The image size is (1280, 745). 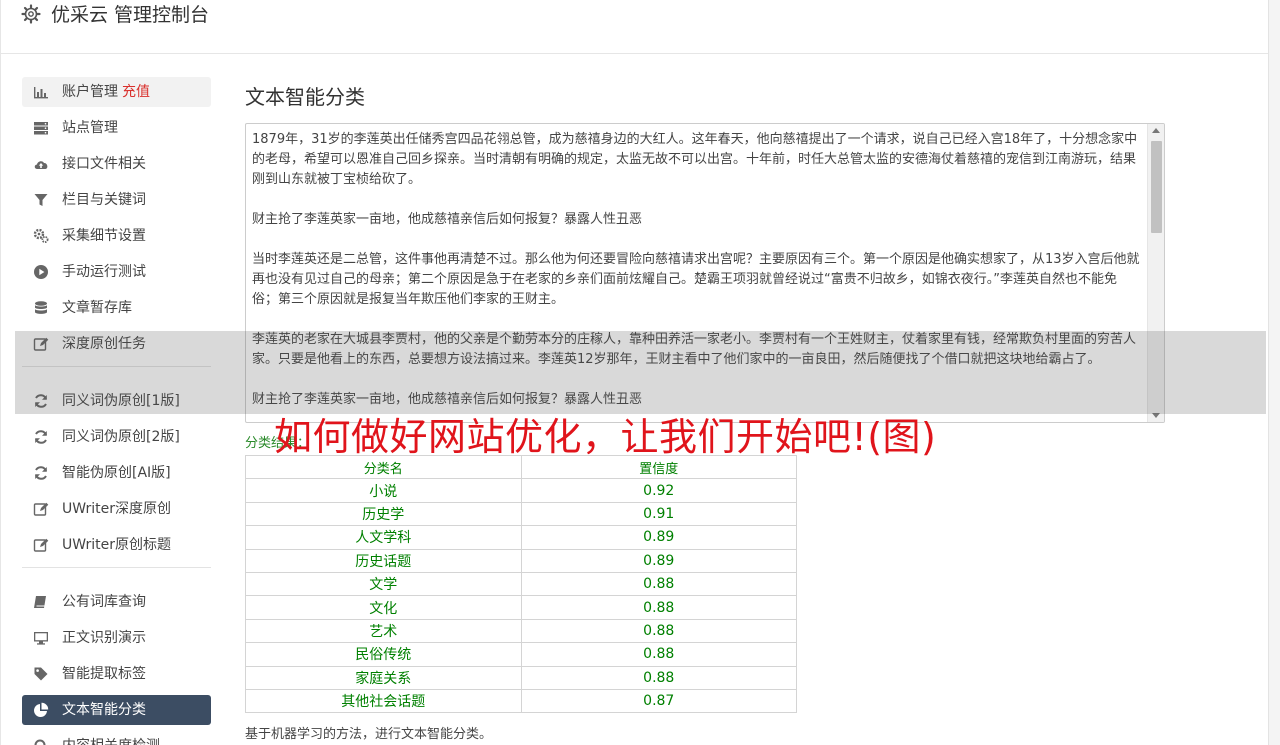 I want to click on page-title: 文本智能分类, so click(x=305, y=97).